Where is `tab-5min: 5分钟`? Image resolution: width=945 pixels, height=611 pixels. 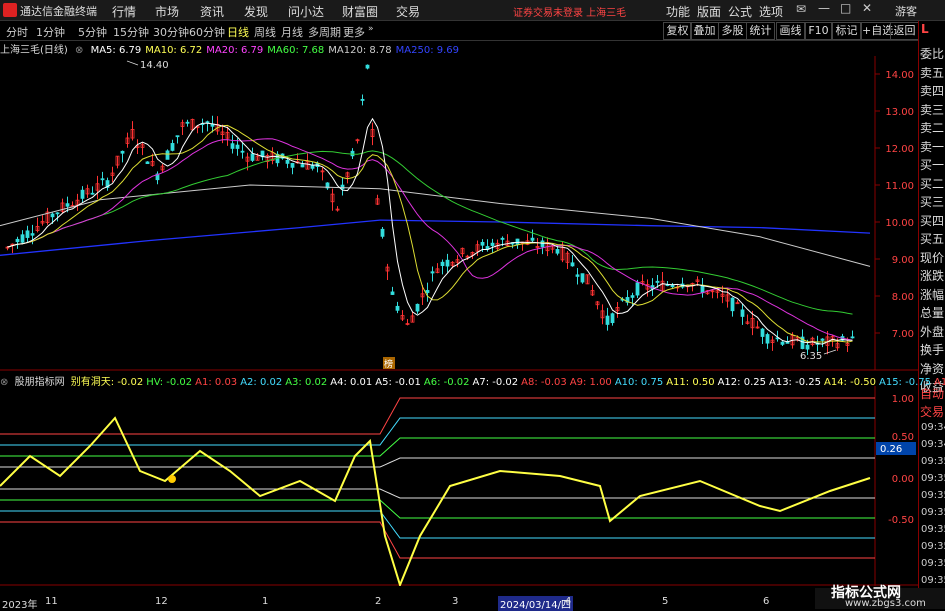 tab-5min: 5分钟 is located at coordinates (92, 32).